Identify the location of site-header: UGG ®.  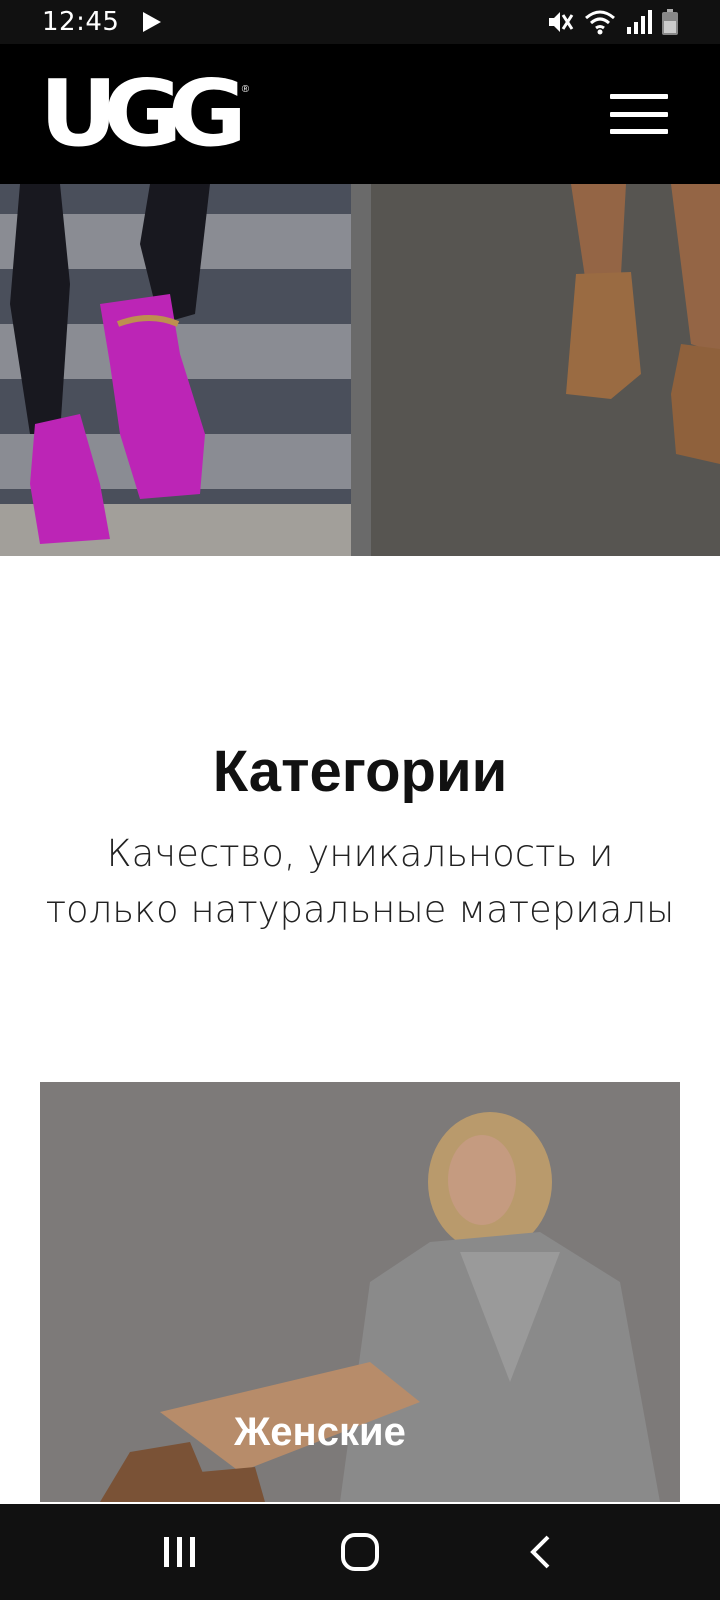
(360, 114).